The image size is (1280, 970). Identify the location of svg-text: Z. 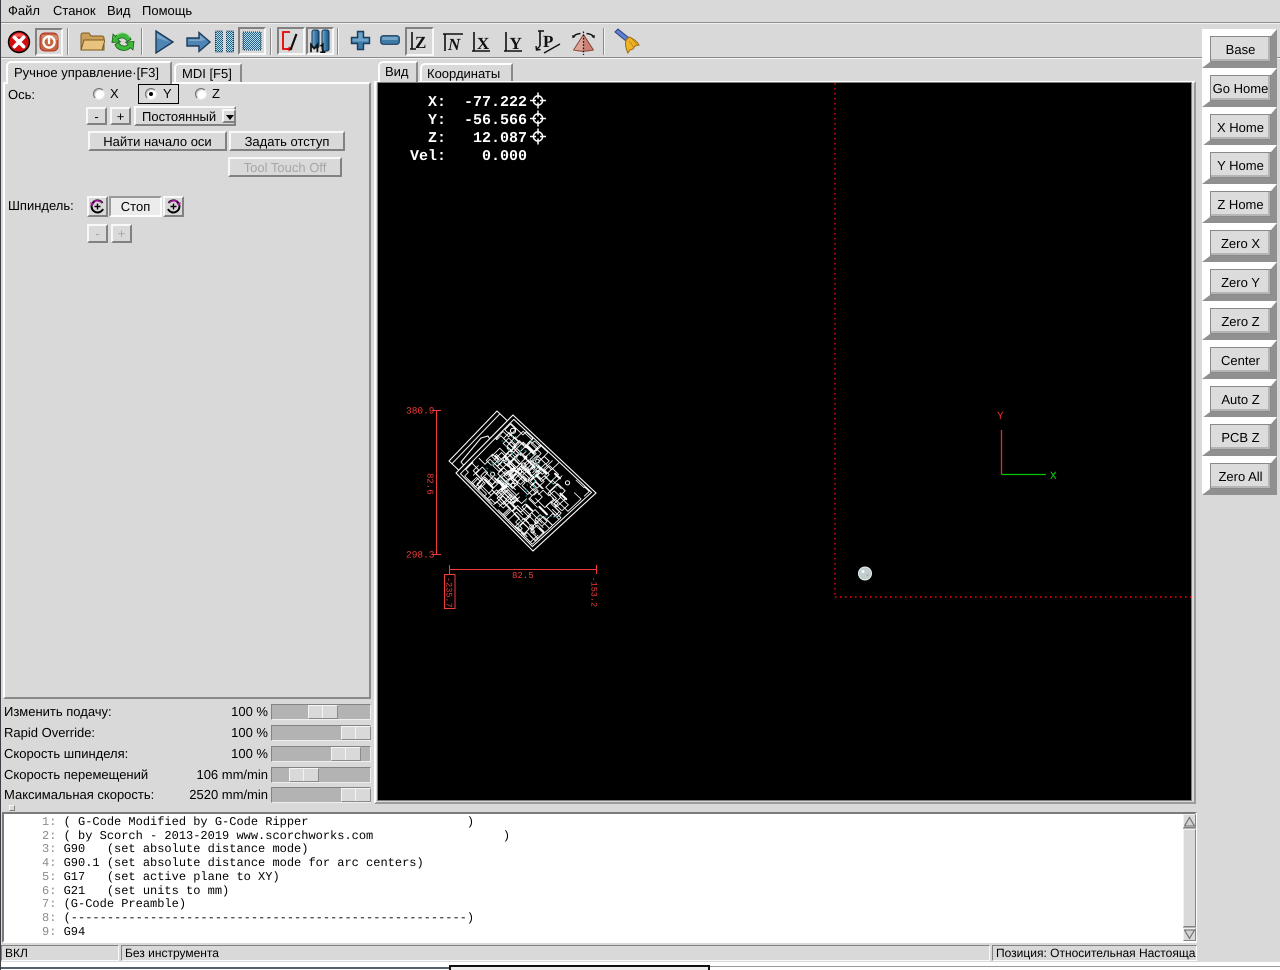
(420, 42).